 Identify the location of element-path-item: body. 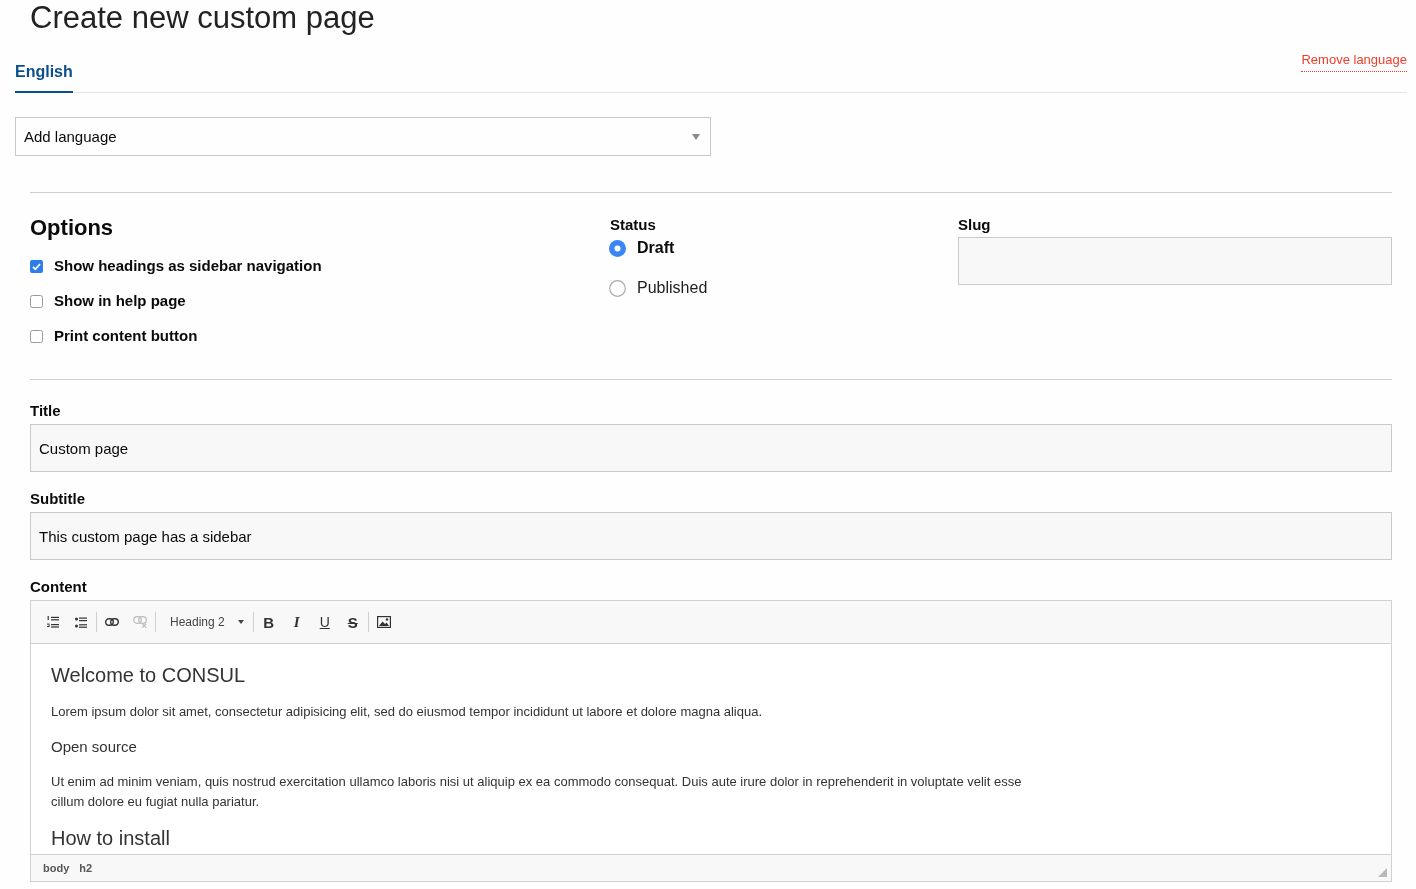
(56, 868).